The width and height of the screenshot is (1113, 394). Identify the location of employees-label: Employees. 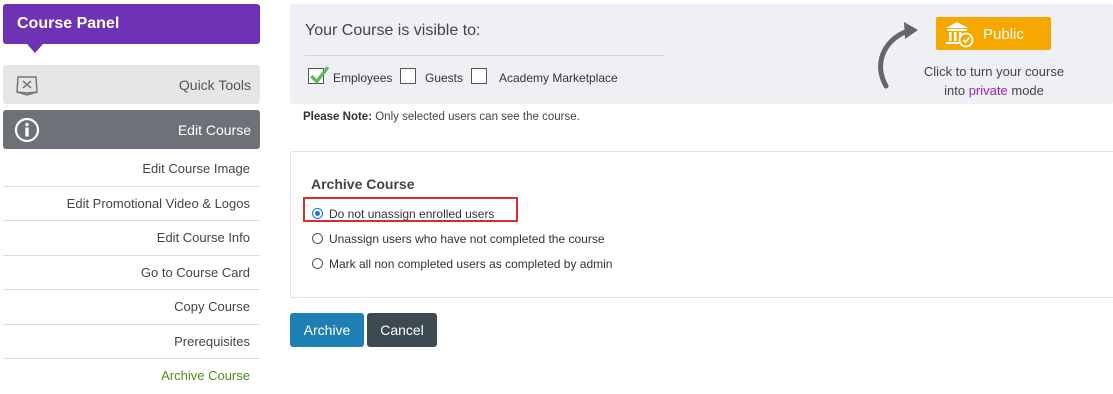
(363, 78).